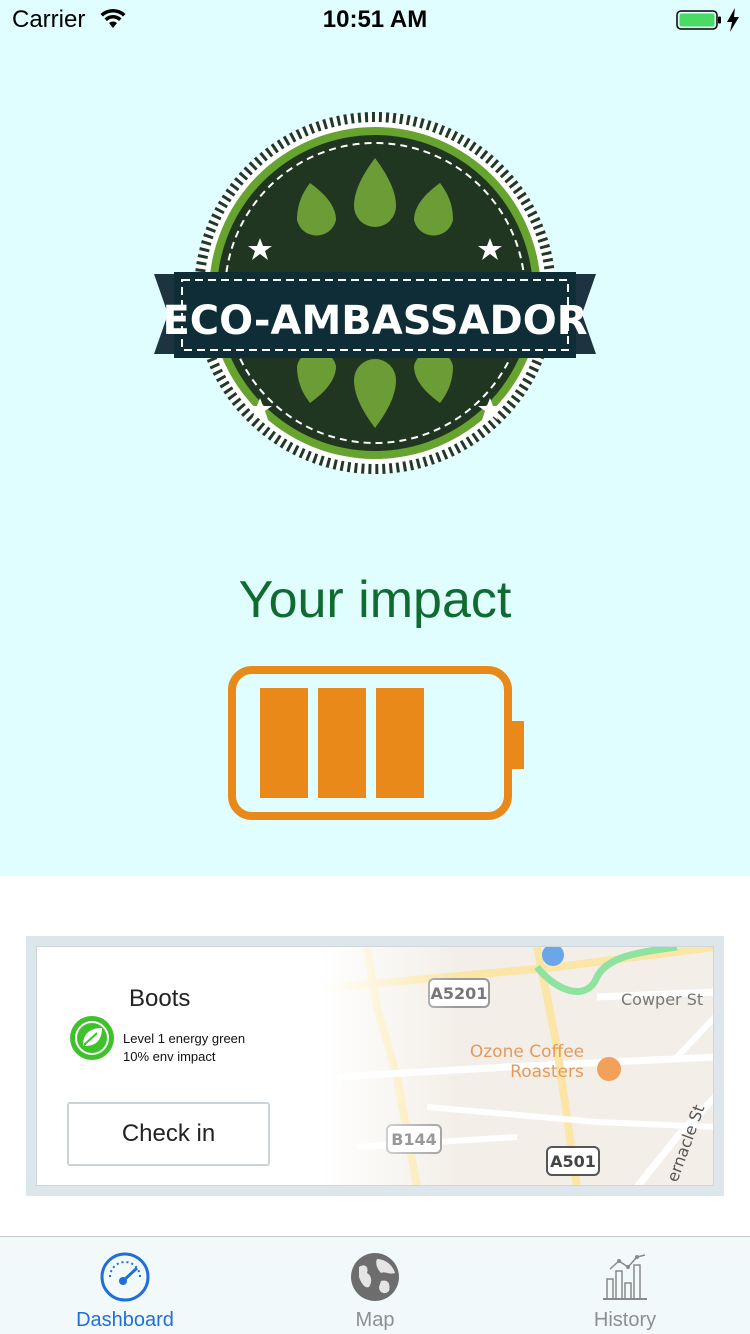  I want to click on speedometer-icon, so click(125, 1277).